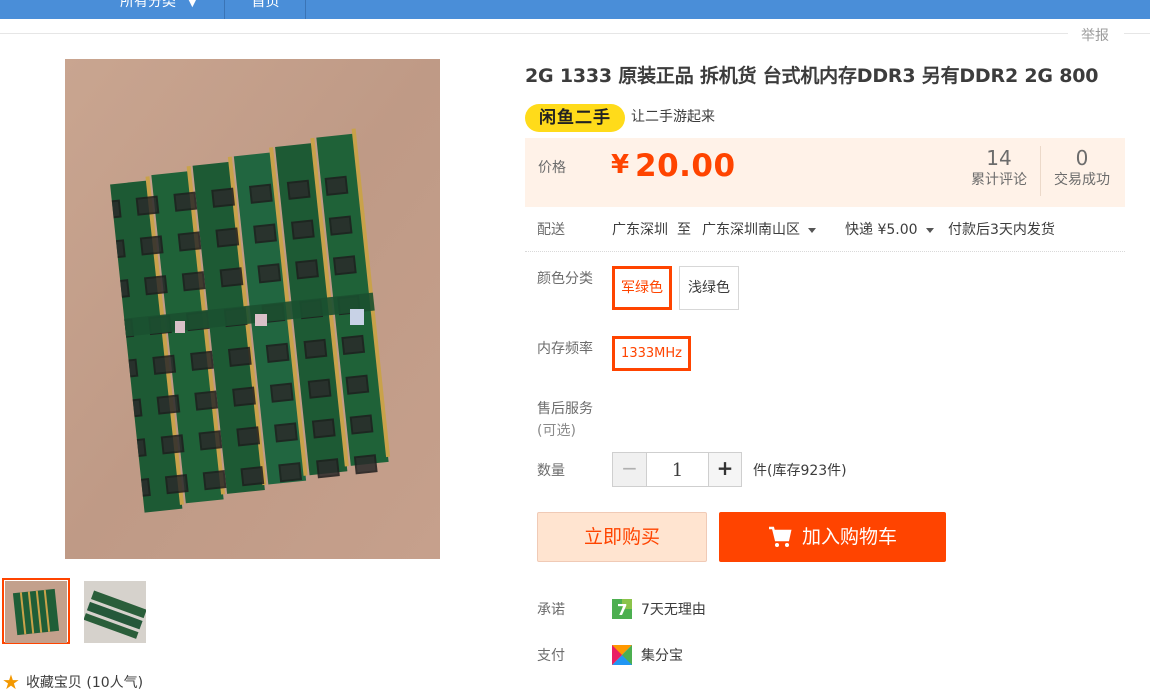 Image resolution: width=1150 pixels, height=693 pixels. I want to click on dispatch-time: 付款后3天内发货, so click(1001, 230).